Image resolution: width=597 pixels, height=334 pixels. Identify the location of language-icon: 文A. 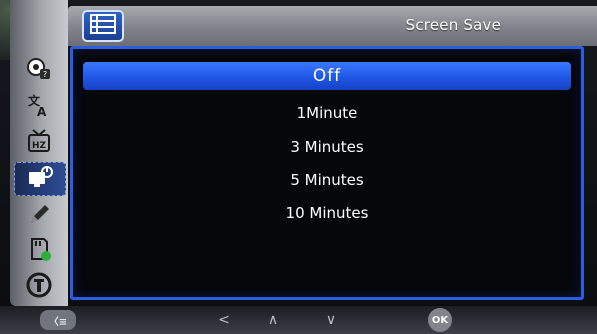
(39, 107).